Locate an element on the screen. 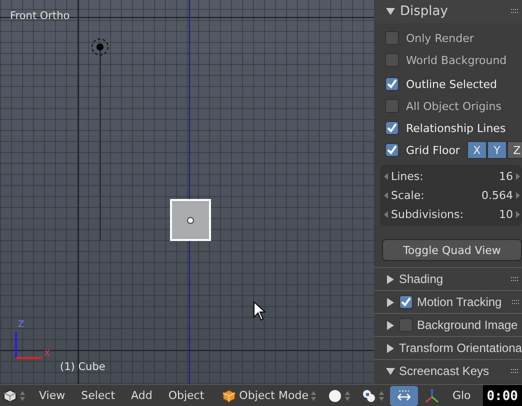 Image resolution: width=522 pixels, height=406 pixels. view-label: Front Ortho is located at coordinates (40, 16).